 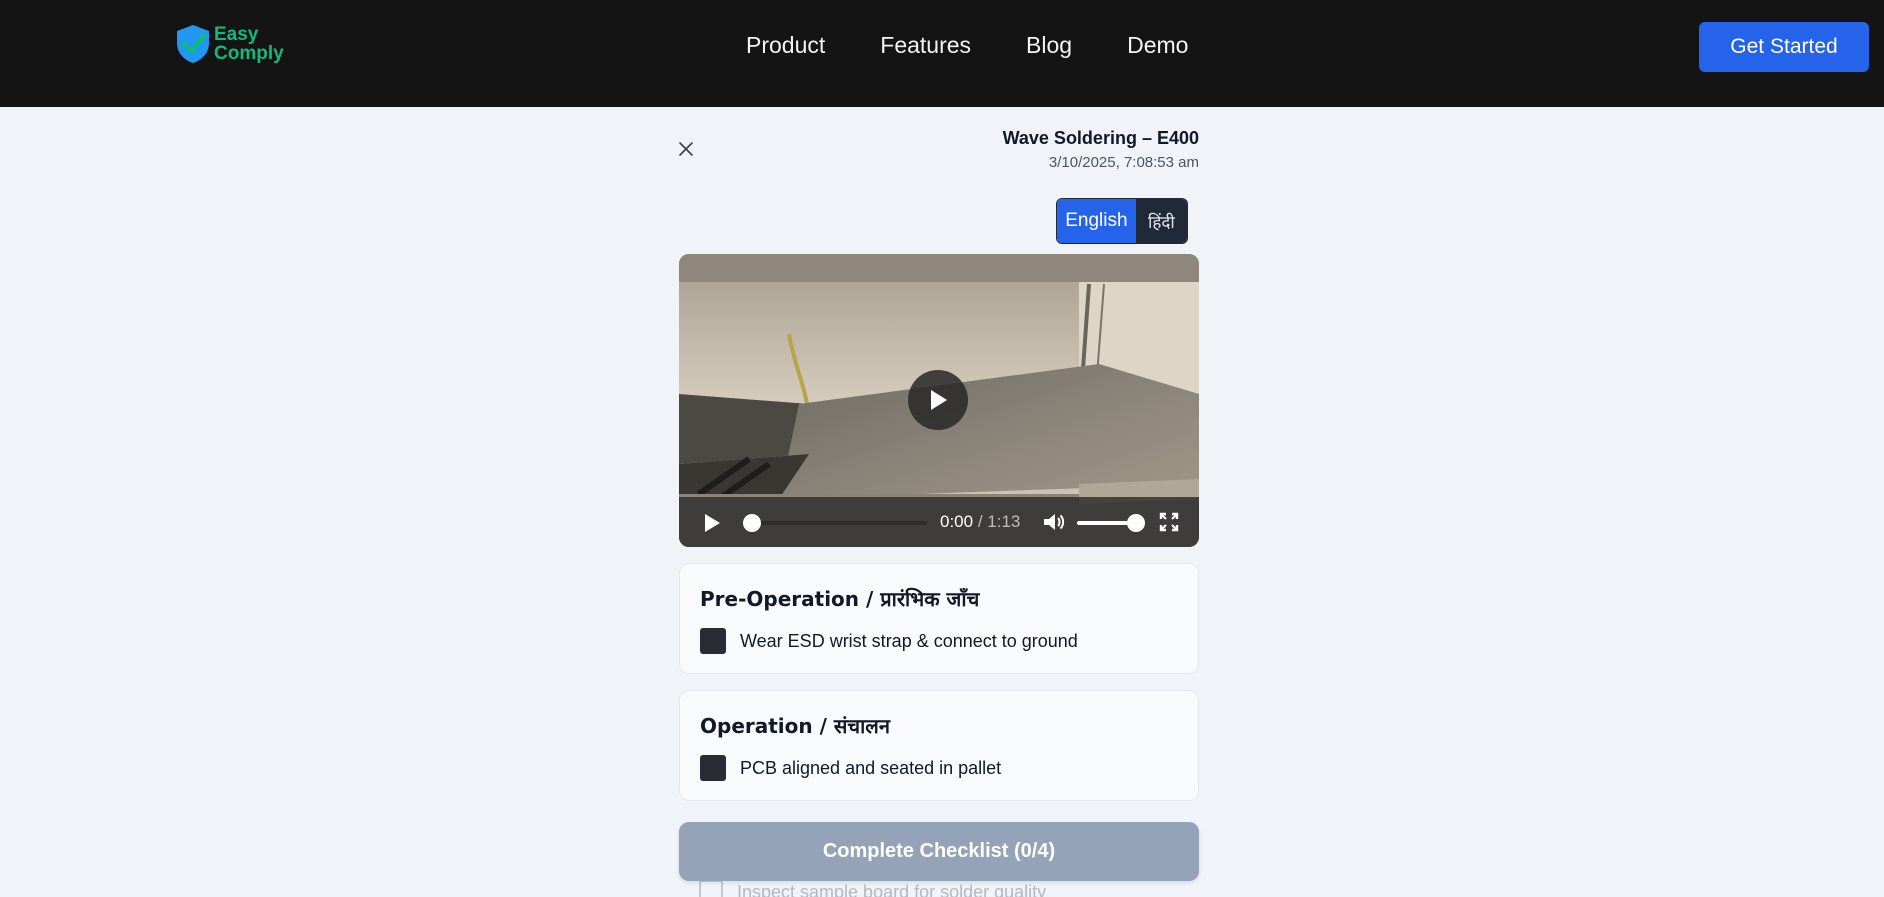 What do you see at coordinates (785, 45) in the screenshot?
I see `nav-product: Product` at bounding box center [785, 45].